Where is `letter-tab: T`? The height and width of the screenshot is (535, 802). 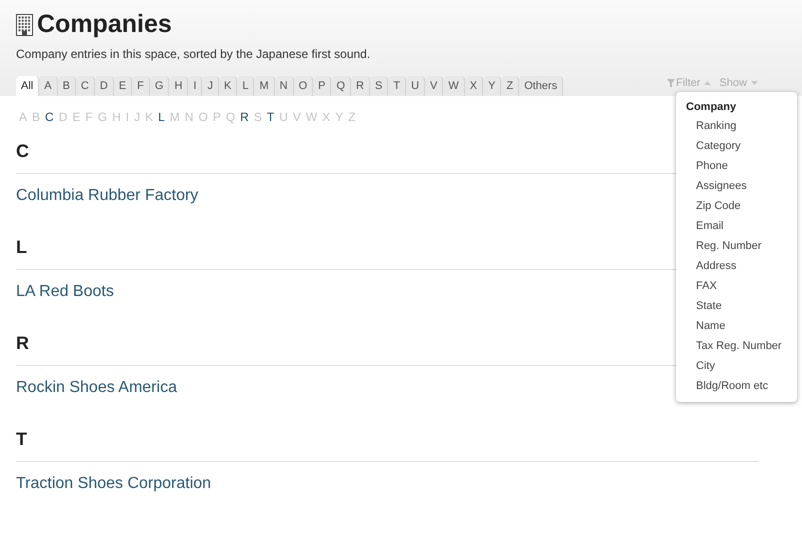
letter-tab: T is located at coordinates (397, 86).